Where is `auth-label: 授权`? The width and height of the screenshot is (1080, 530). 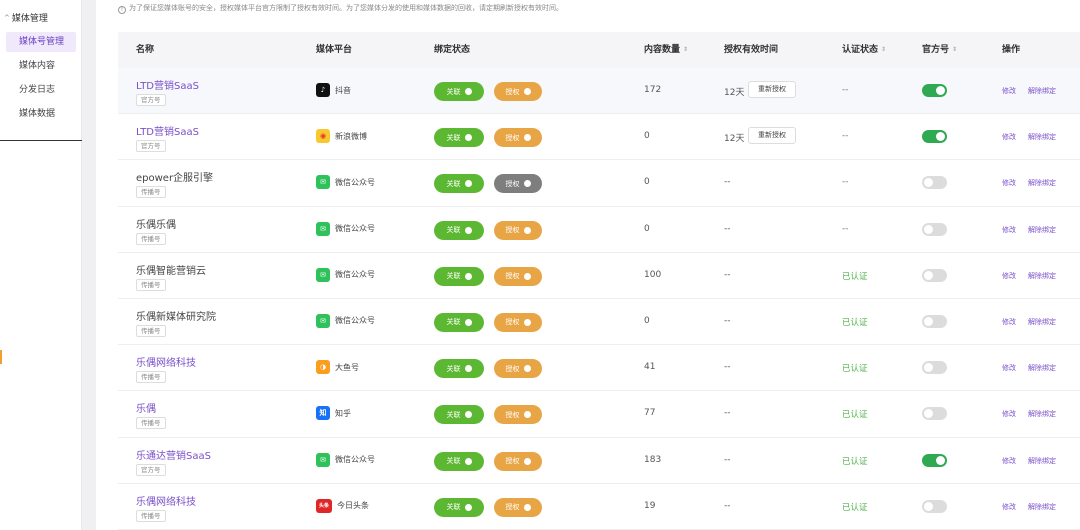
auth-label: 授权 is located at coordinates (512, 368).